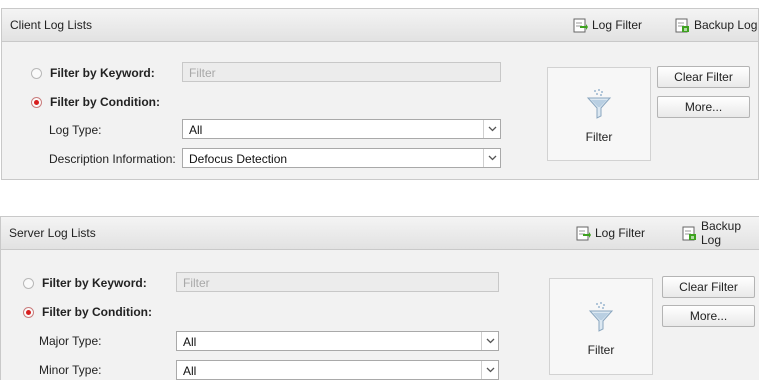 The height and width of the screenshot is (380, 759). I want to click on client-description-value: Defocus Detection, so click(238, 159).